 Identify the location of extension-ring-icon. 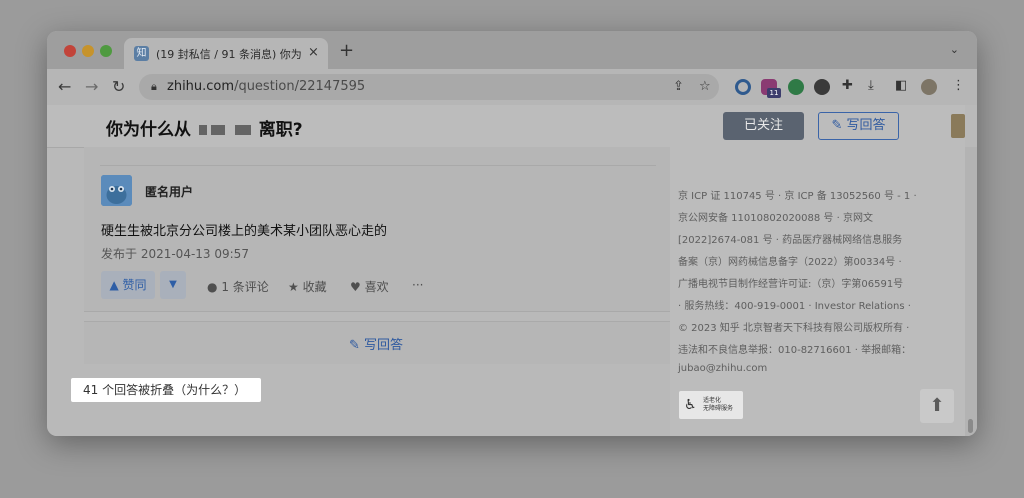
(743, 87).